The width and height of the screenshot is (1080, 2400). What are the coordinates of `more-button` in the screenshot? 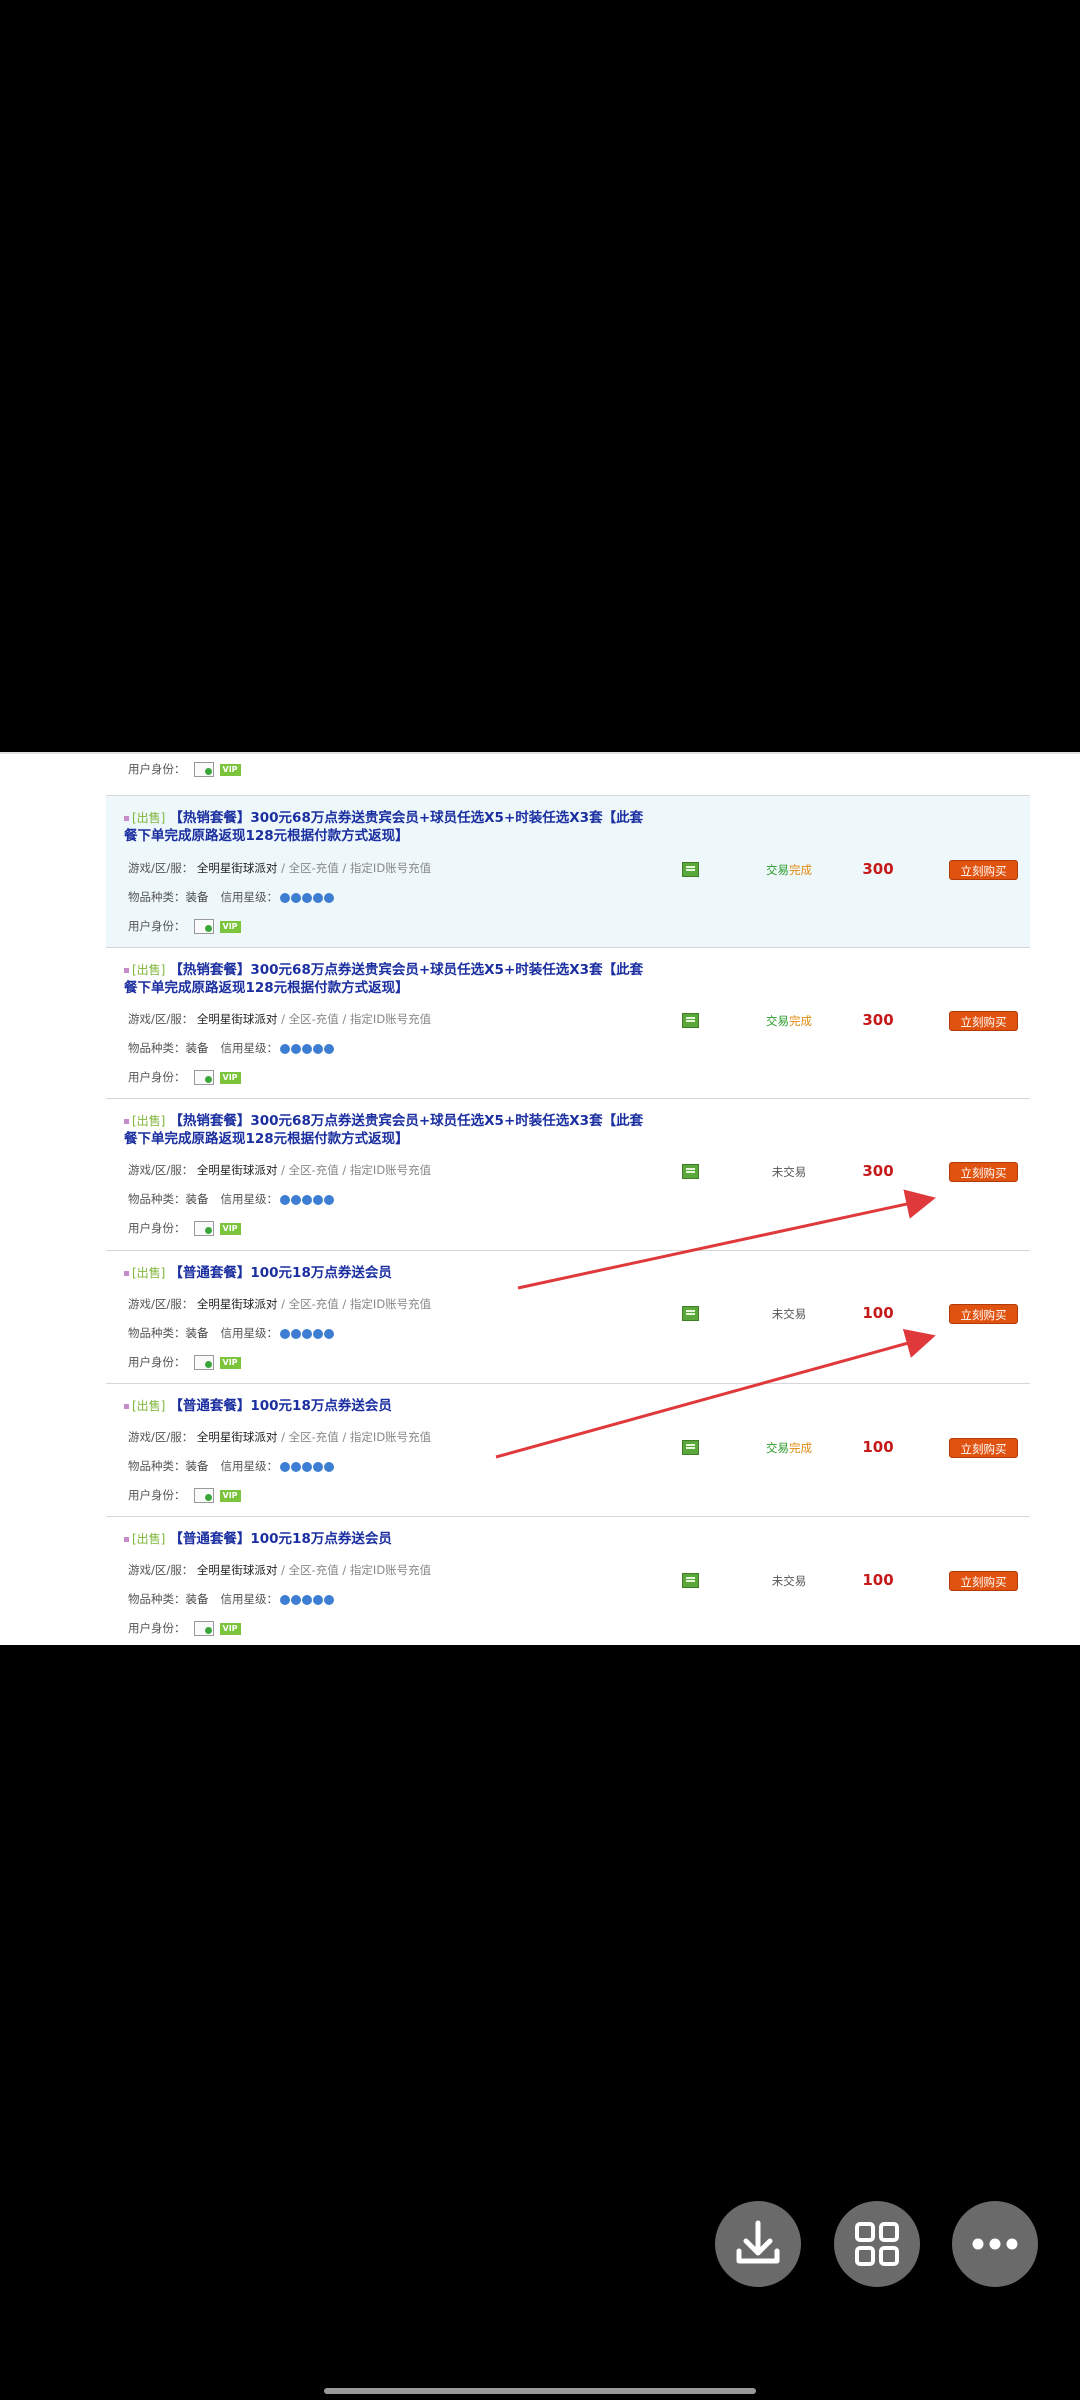 It's located at (995, 2244).